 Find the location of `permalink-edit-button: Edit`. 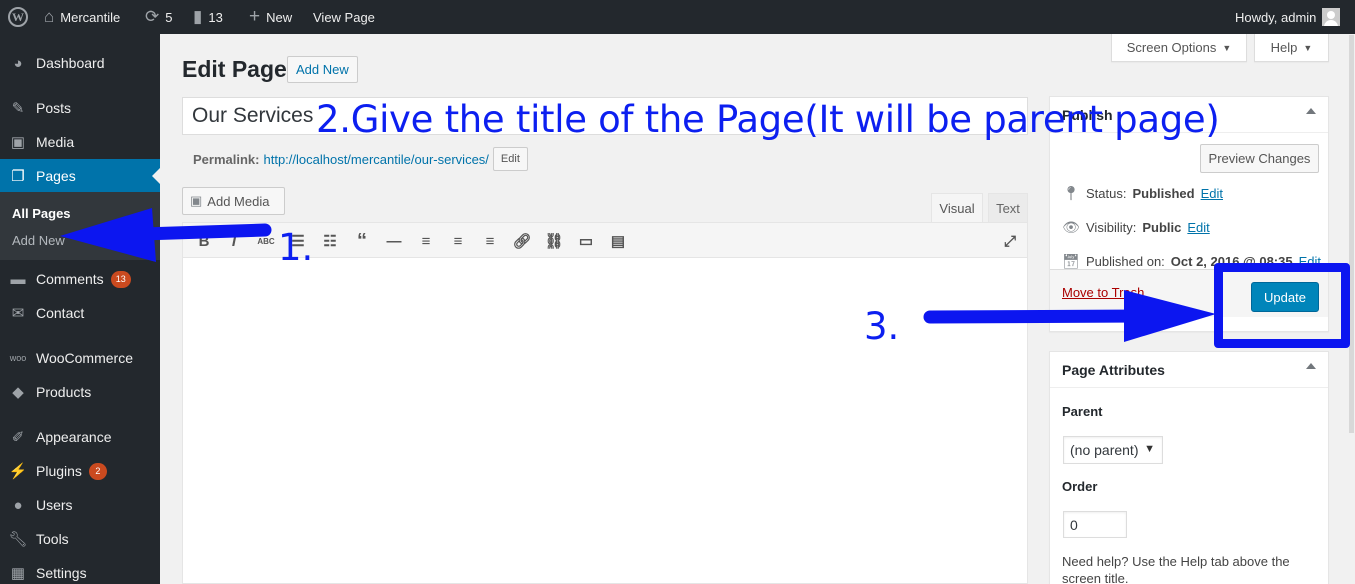

permalink-edit-button: Edit is located at coordinates (510, 159).